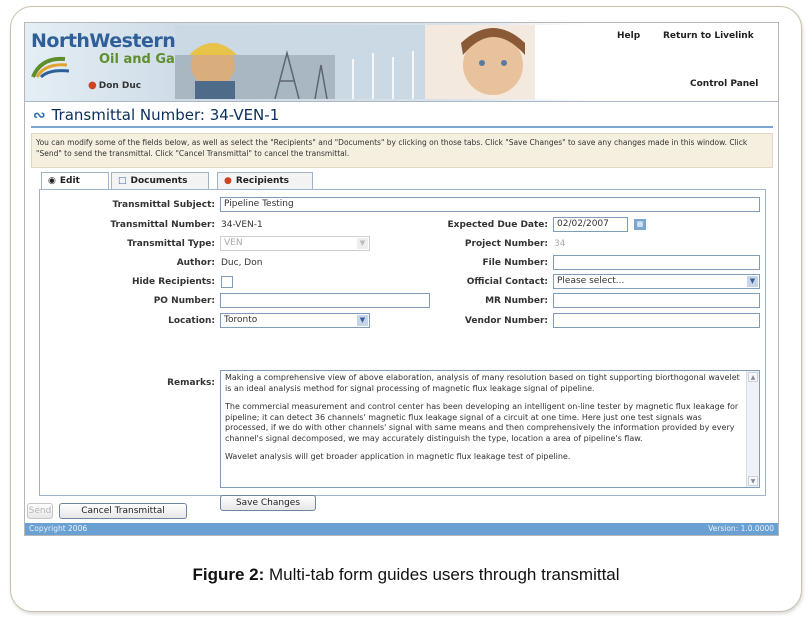 Image resolution: width=812 pixels, height=619 pixels. Describe the element at coordinates (184, 301) in the screenshot. I see `po-number-label: PO Number:` at that location.